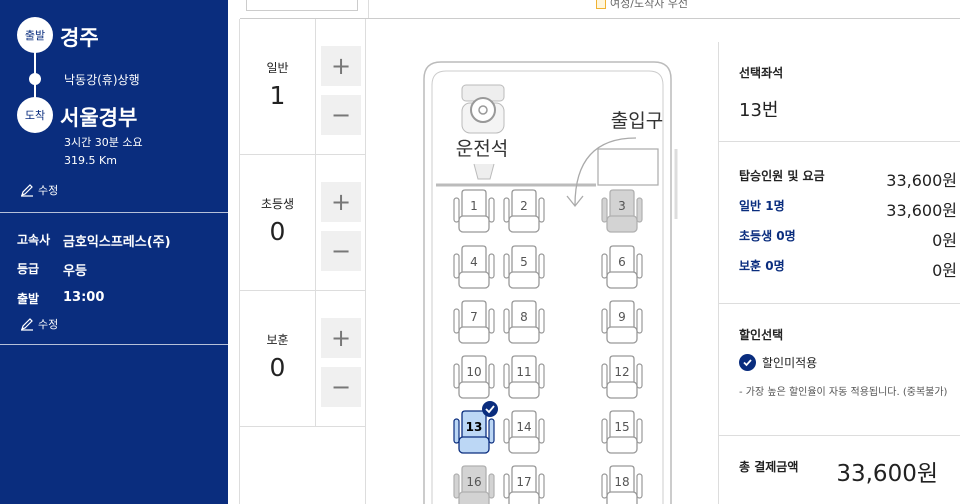 The width and height of the screenshot is (960, 504). I want to click on selected-seat-title: 선택좌석, so click(761, 73).